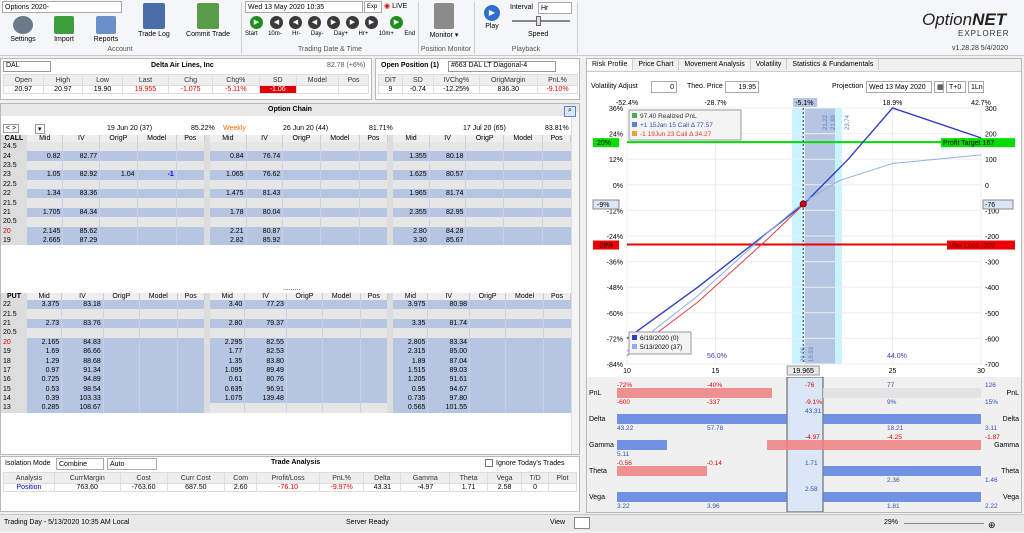 The width and height of the screenshot is (1024, 533). What do you see at coordinates (939, 87) in the screenshot?
I see `calendar-icon: ▦` at bounding box center [939, 87].